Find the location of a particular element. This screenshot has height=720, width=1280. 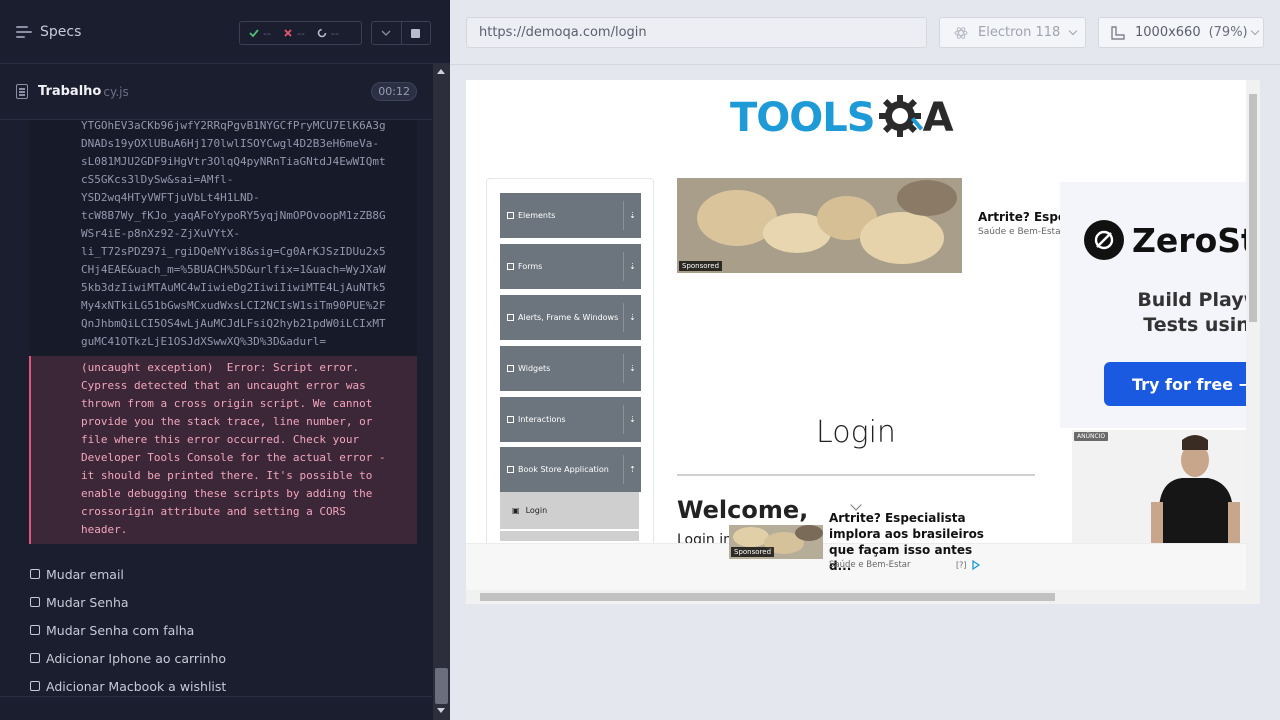

frame-vertical-scrollbar is located at coordinates (1253, 335).